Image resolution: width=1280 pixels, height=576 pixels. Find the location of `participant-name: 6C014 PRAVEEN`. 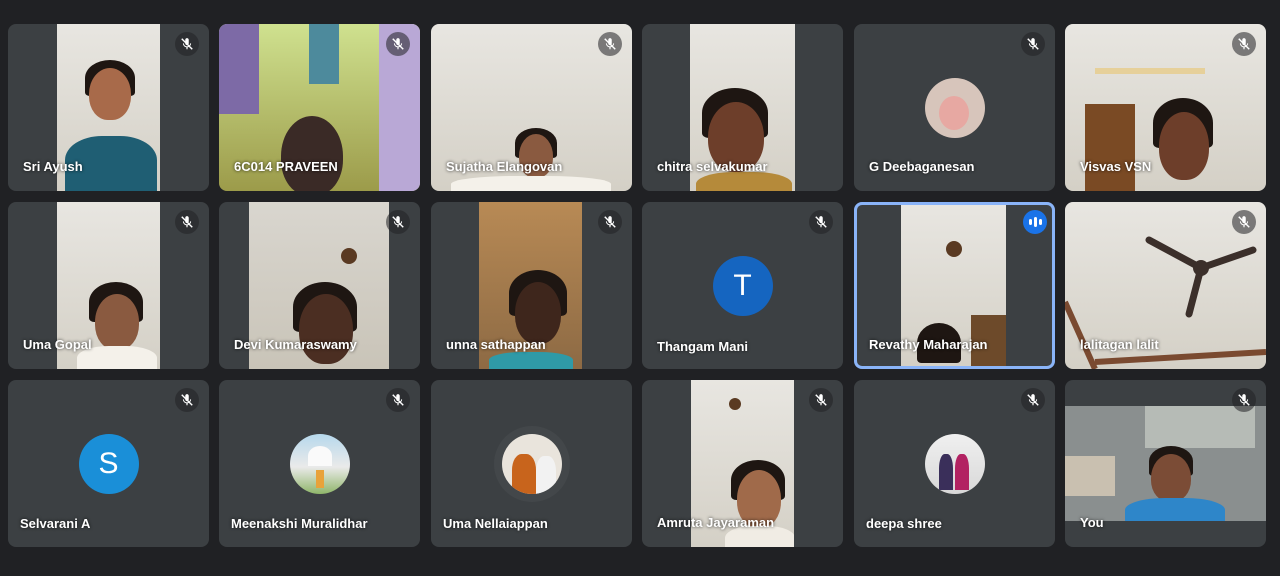

participant-name: 6C014 PRAVEEN is located at coordinates (286, 166).